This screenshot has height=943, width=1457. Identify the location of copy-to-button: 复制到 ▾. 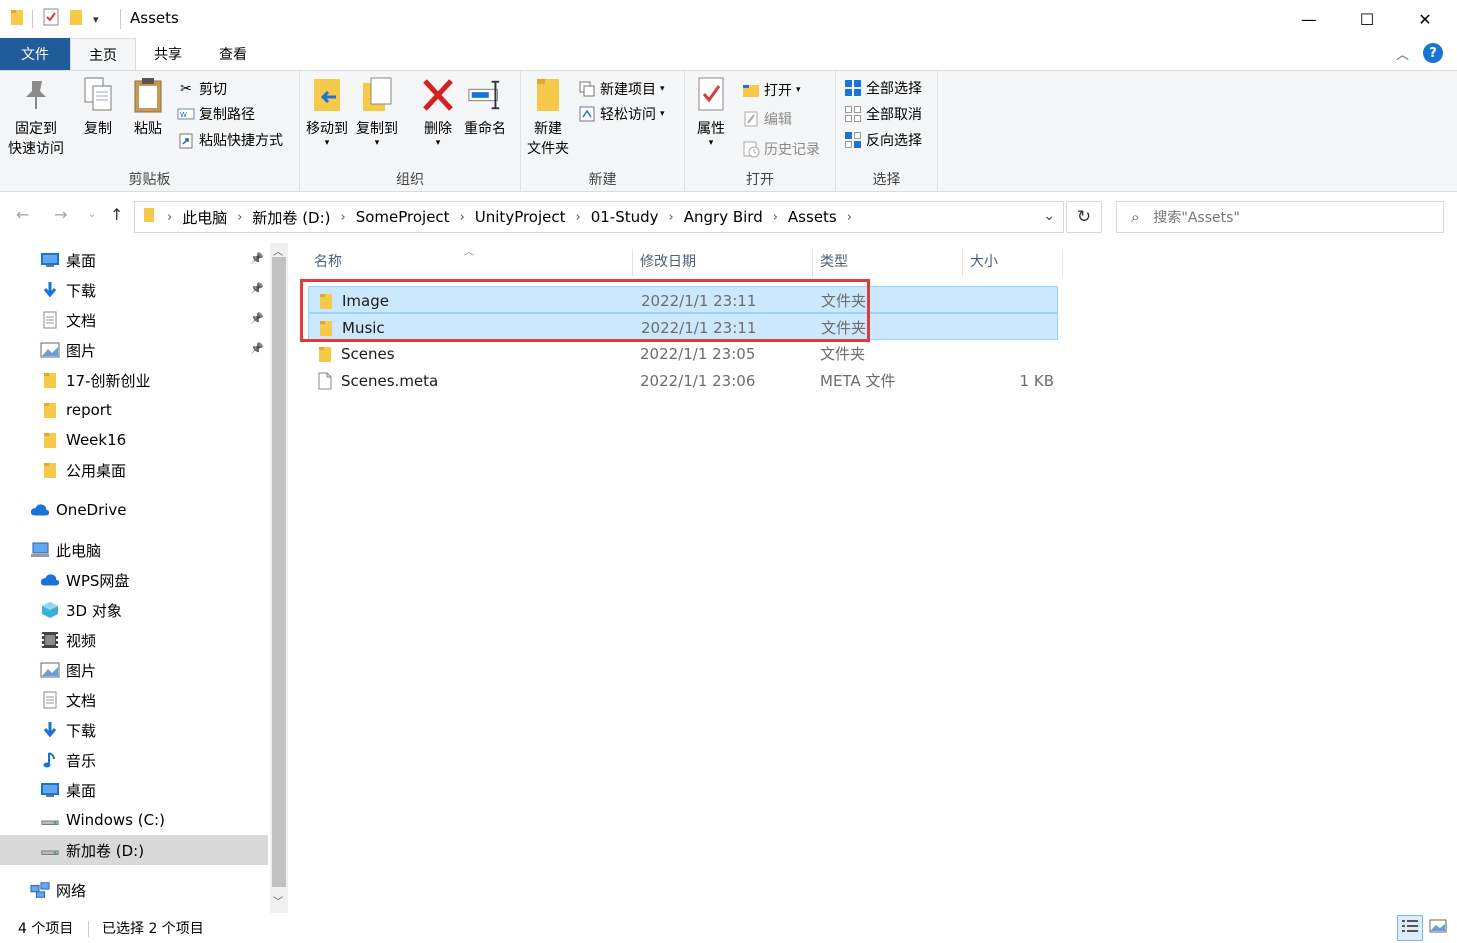
(377, 111).